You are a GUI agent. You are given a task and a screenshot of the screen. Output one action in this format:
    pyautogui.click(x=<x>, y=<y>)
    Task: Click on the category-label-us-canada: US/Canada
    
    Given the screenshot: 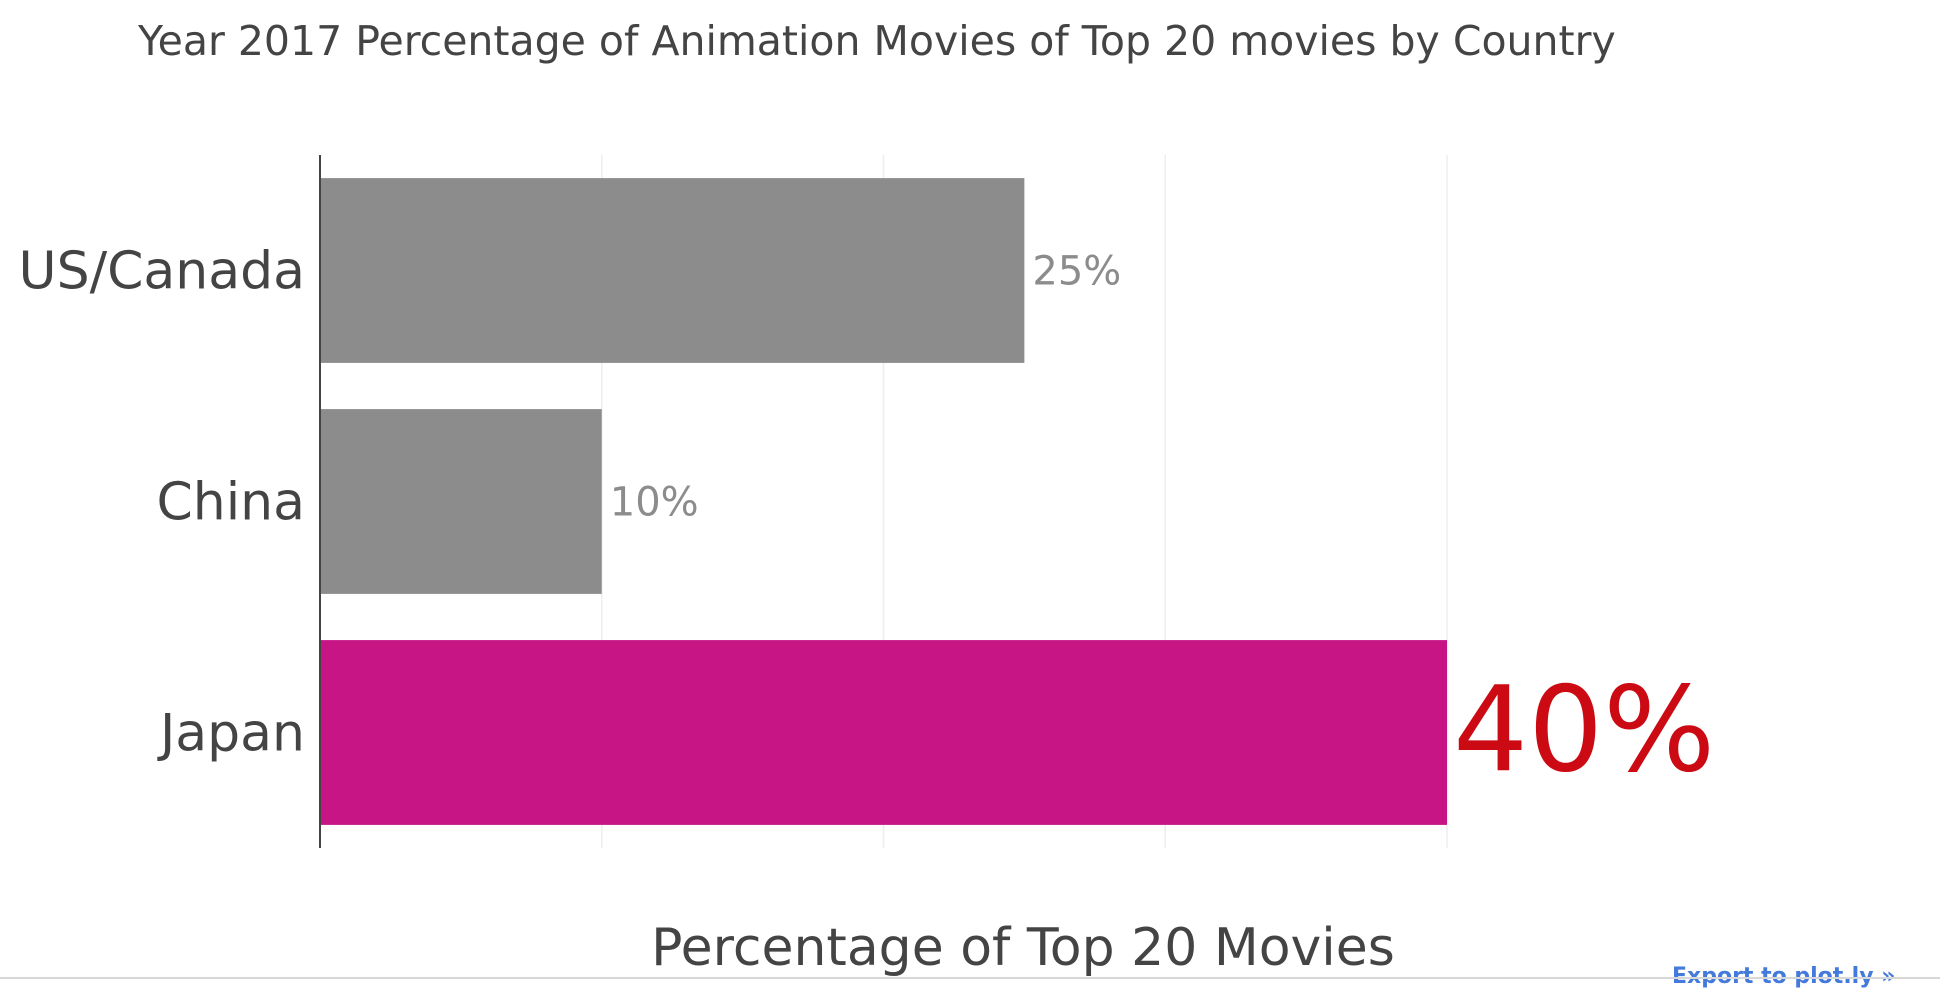 What is the action you would take?
    pyautogui.click(x=162, y=272)
    